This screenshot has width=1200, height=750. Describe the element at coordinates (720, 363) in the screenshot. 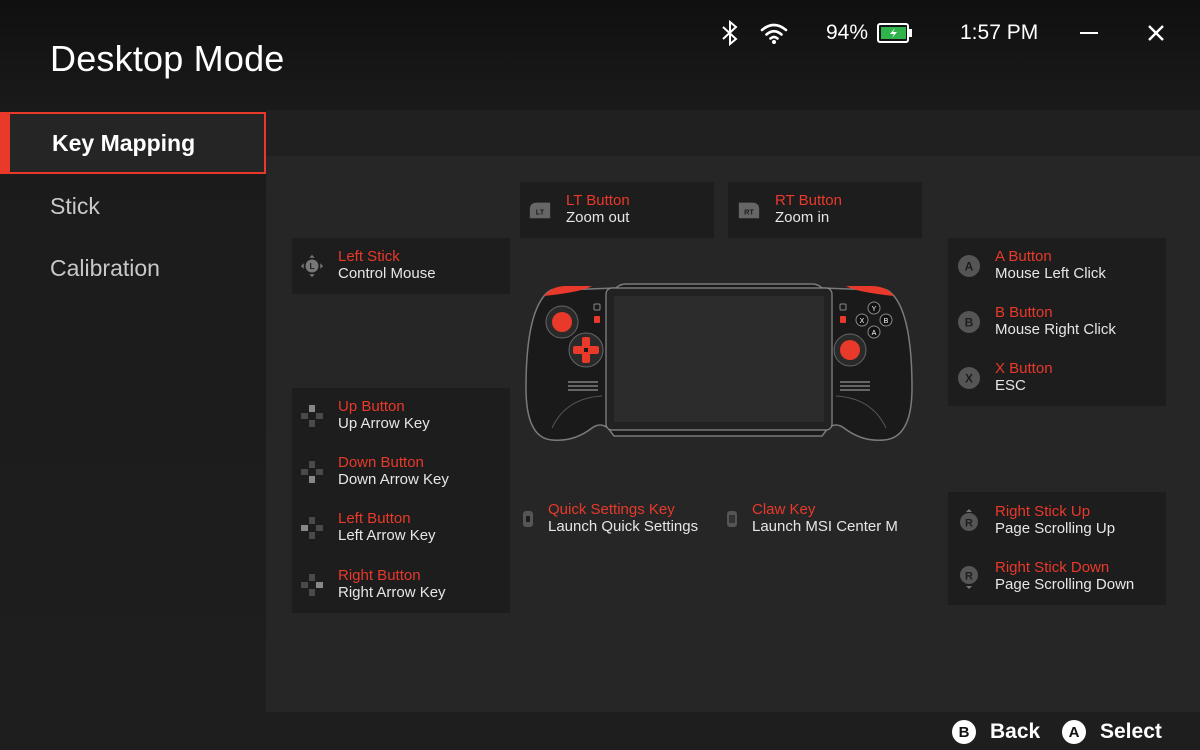

I see `handheld-console-illustration: Y X B A` at that location.